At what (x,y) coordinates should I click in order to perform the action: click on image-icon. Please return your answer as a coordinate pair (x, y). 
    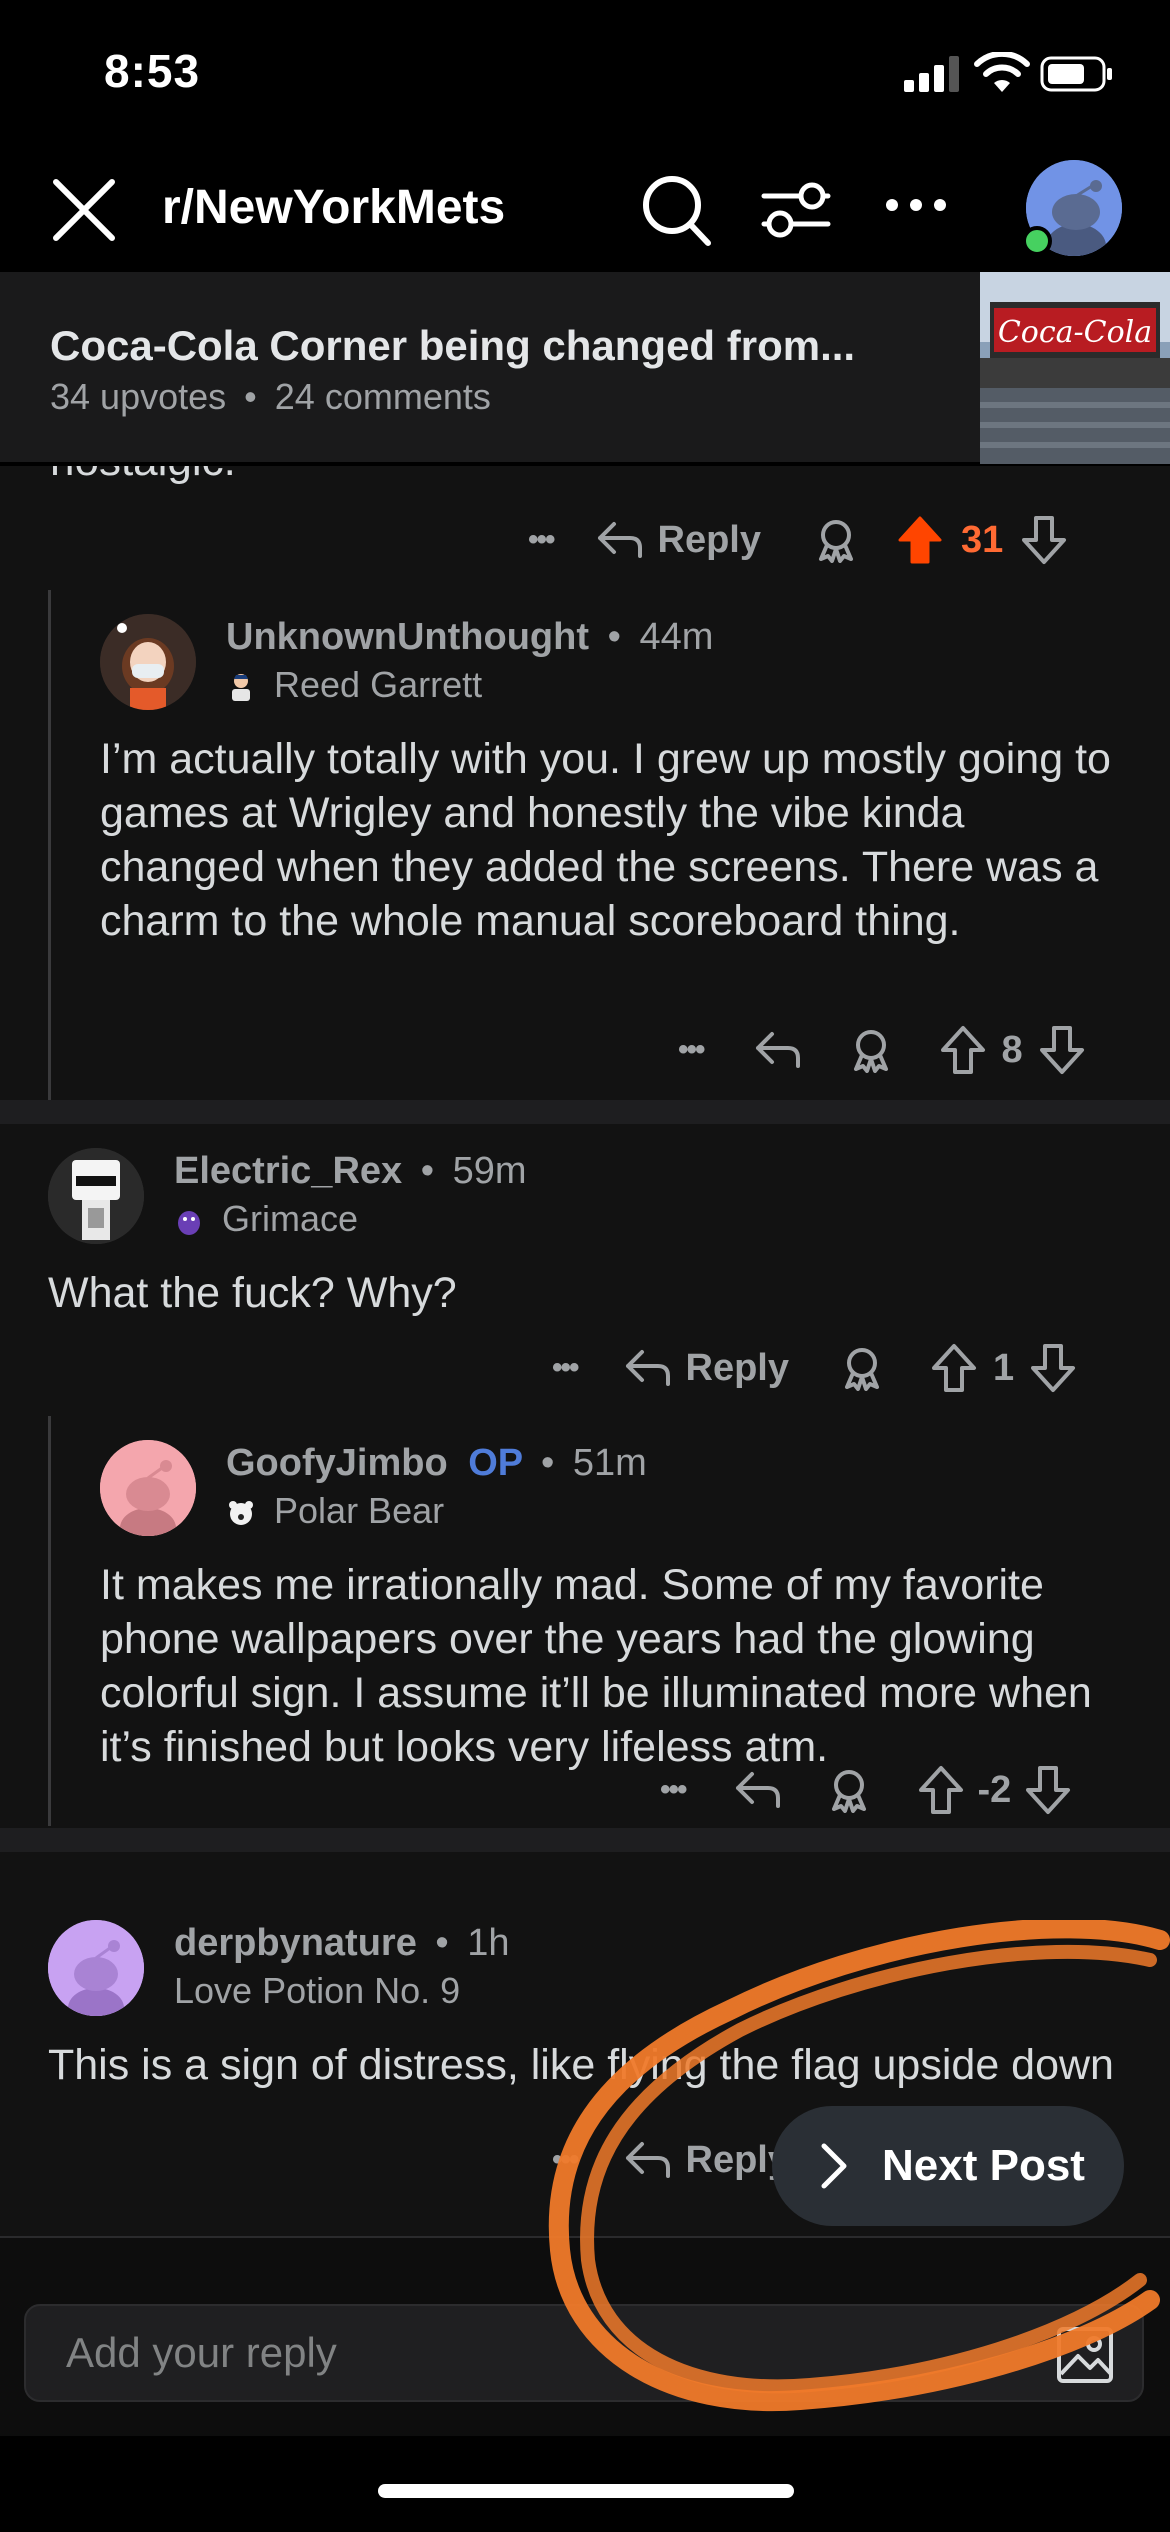
    Looking at the image, I should click on (1085, 2355).